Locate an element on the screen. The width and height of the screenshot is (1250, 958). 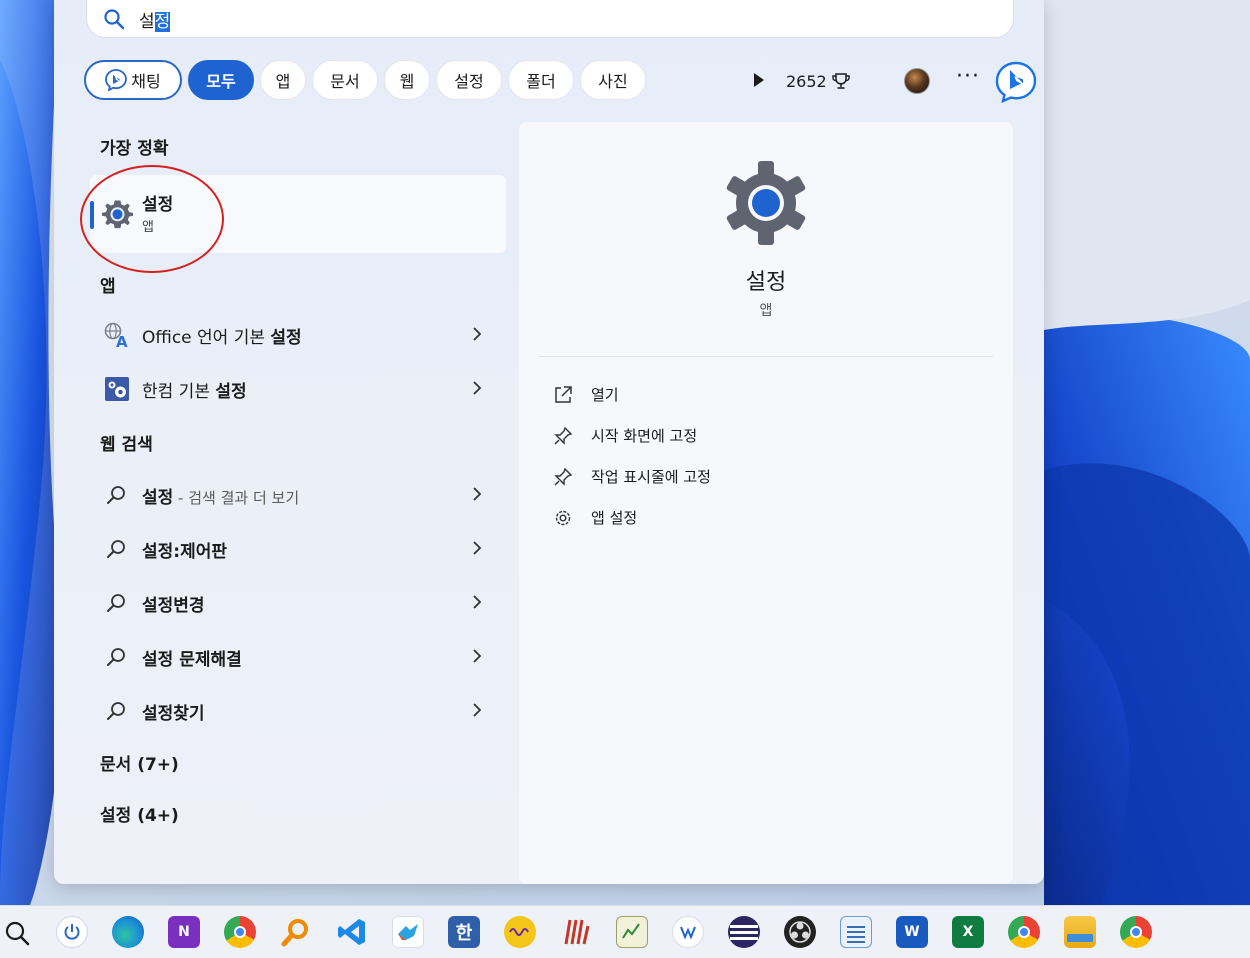
search-input: 설정 is located at coordinates (550, 19).